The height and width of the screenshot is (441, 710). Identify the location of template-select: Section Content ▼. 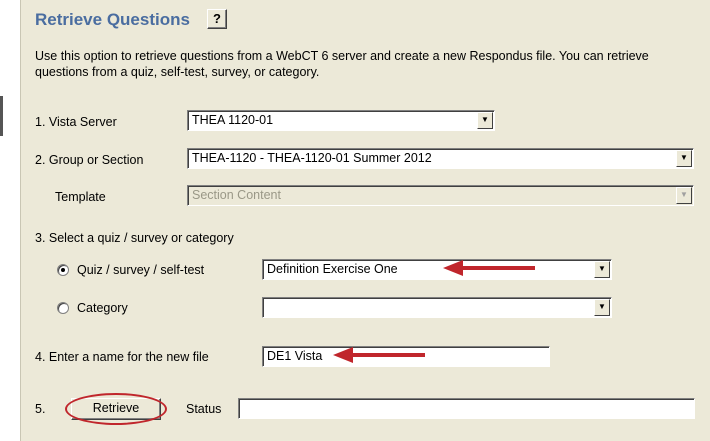
(440, 195).